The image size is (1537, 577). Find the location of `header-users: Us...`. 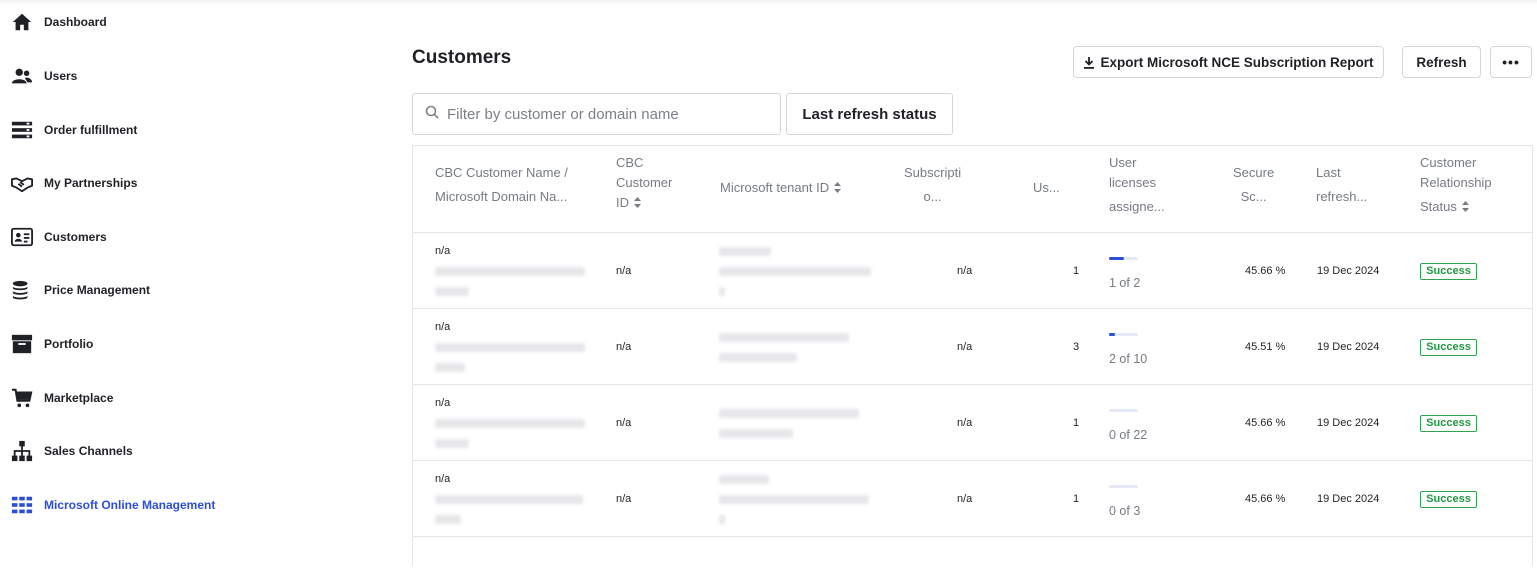

header-users: Us... is located at coordinates (1046, 188).